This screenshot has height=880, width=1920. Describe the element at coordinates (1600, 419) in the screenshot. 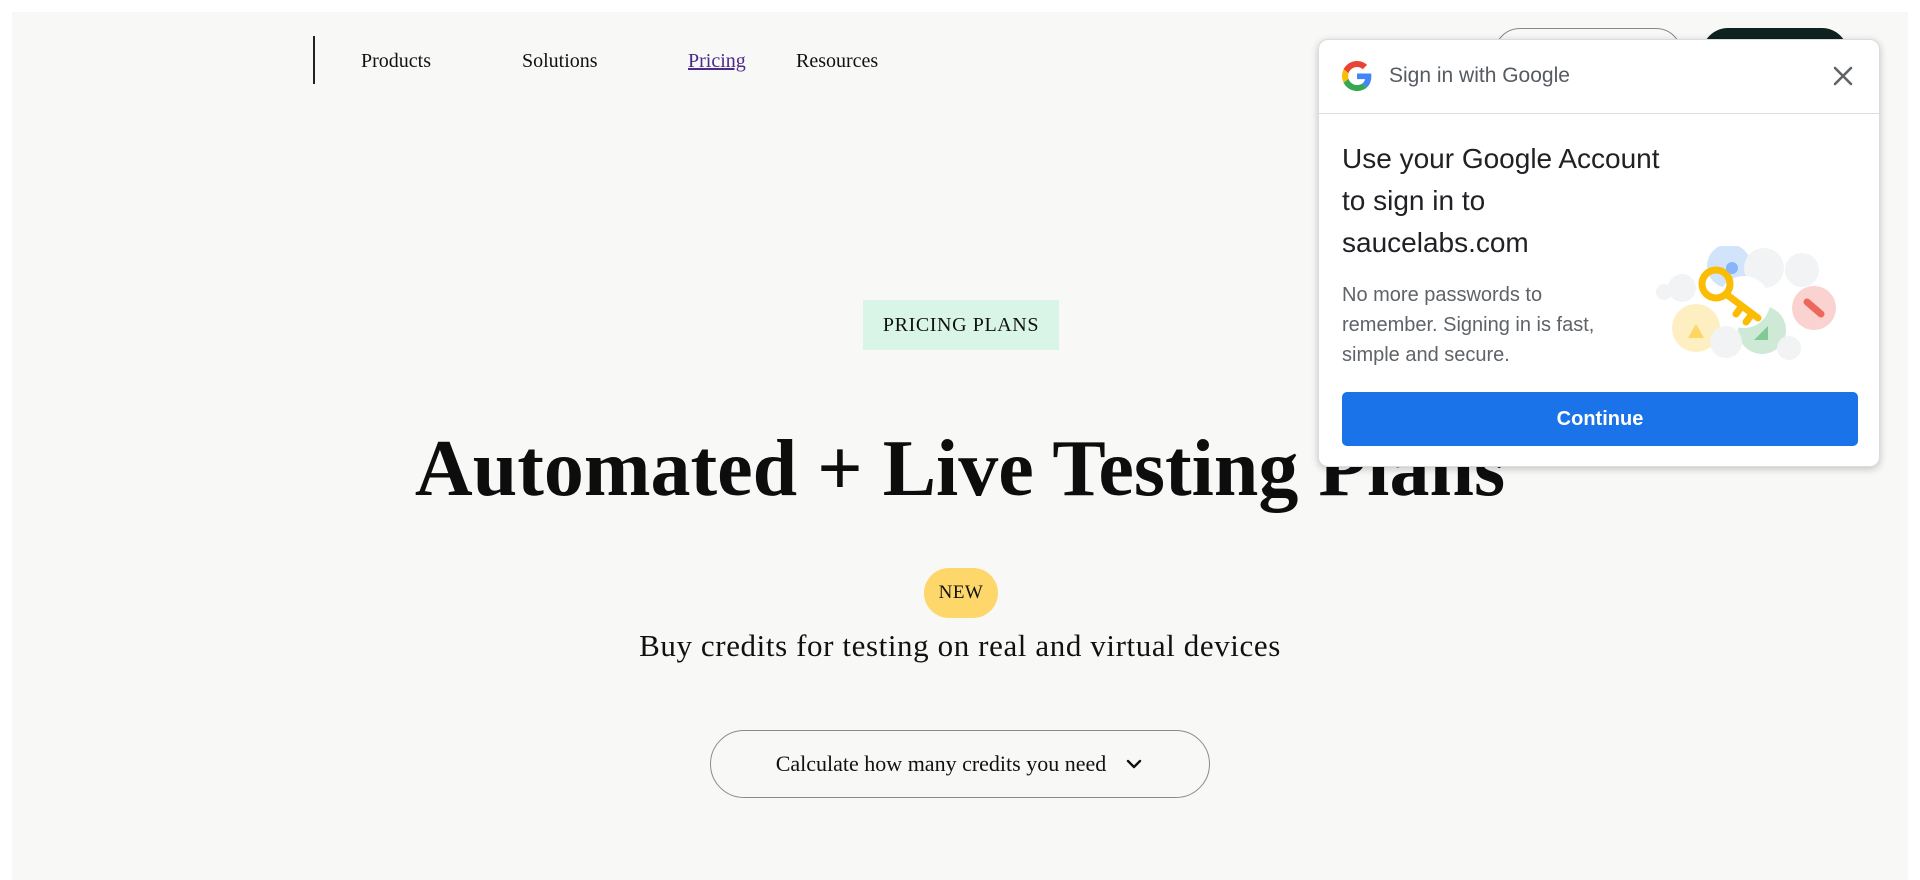

I see `continue-button: Continue` at that location.